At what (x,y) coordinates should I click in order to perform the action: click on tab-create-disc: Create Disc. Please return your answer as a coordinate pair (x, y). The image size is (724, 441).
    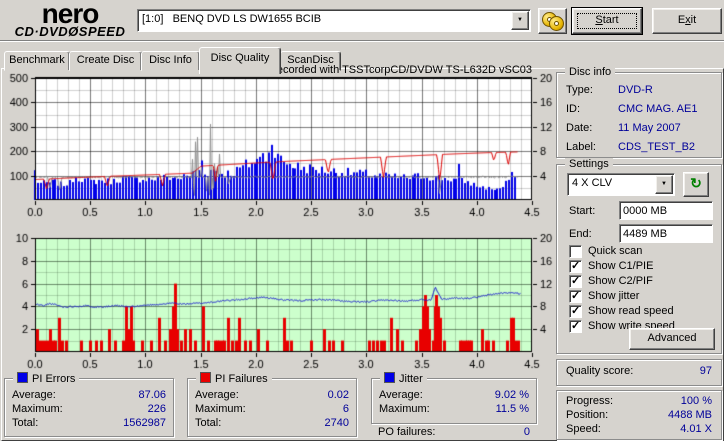
    Looking at the image, I should click on (105, 61).